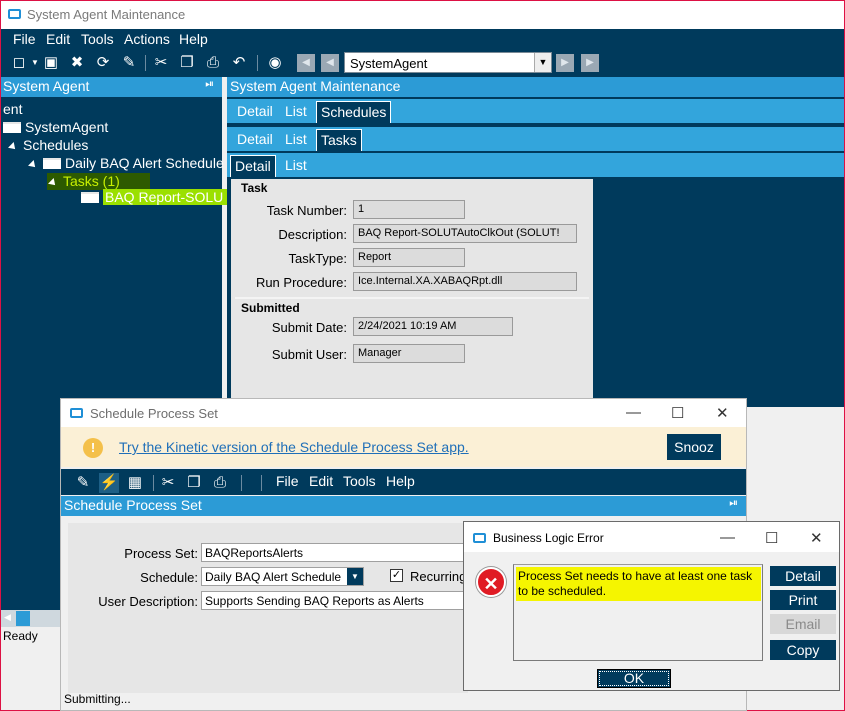 This screenshot has height=711, width=845. Describe the element at coordinates (77, 63) in the screenshot. I see `delete-icon: ✖` at that location.